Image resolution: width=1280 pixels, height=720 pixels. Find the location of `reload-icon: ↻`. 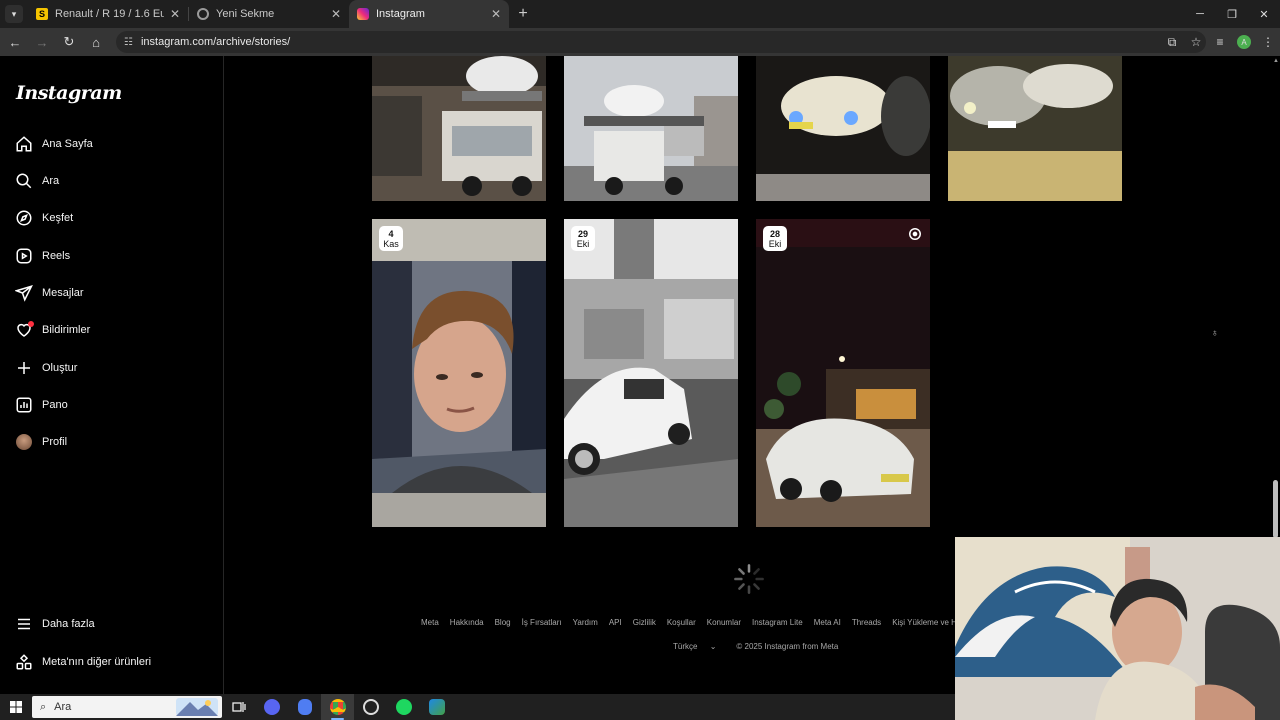

reload-icon: ↻ is located at coordinates (69, 42).